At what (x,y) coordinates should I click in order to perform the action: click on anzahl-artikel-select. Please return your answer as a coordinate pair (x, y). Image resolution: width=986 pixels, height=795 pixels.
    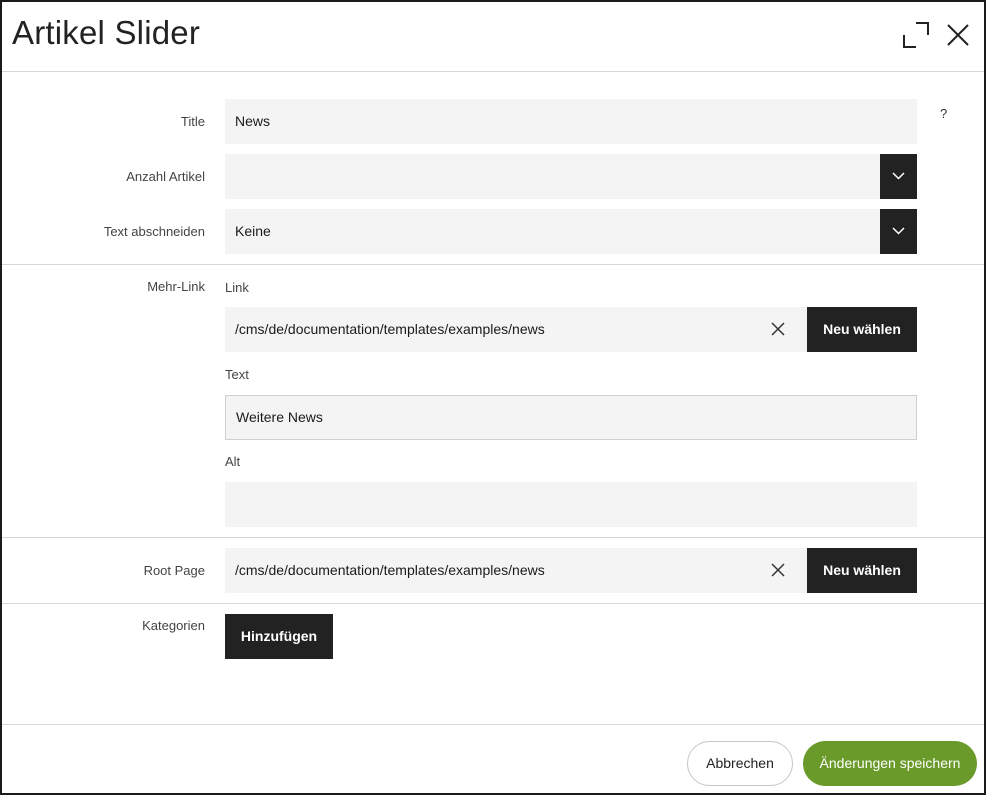
    Looking at the image, I should click on (552, 176).